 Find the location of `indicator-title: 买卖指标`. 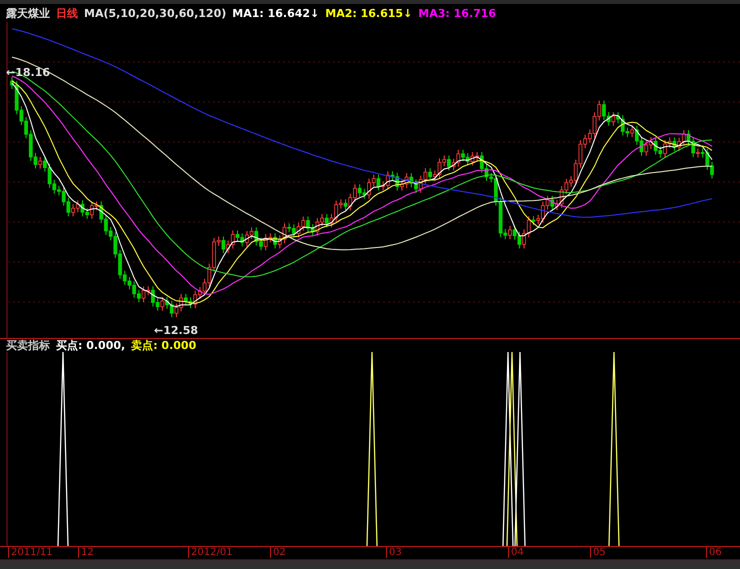

indicator-title: 买卖指标 is located at coordinates (28, 345).